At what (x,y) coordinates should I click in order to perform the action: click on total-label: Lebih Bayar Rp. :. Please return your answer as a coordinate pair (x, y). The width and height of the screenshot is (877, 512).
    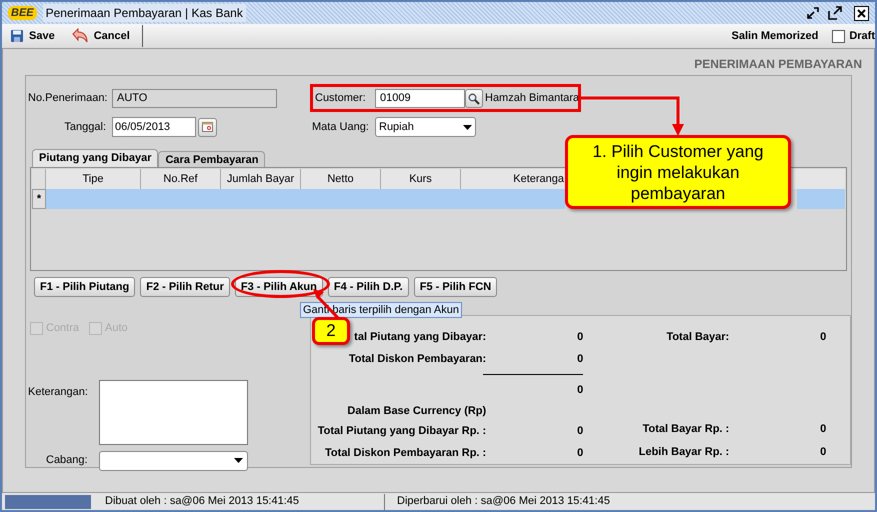
    Looking at the image, I should click on (684, 452).